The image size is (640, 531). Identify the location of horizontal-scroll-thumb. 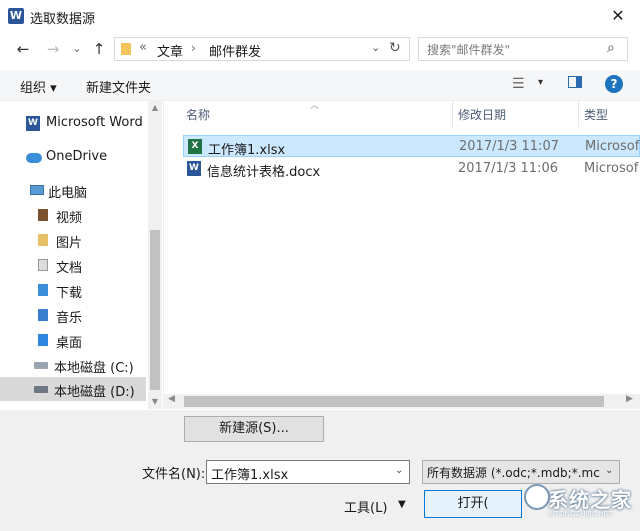
(394, 401).